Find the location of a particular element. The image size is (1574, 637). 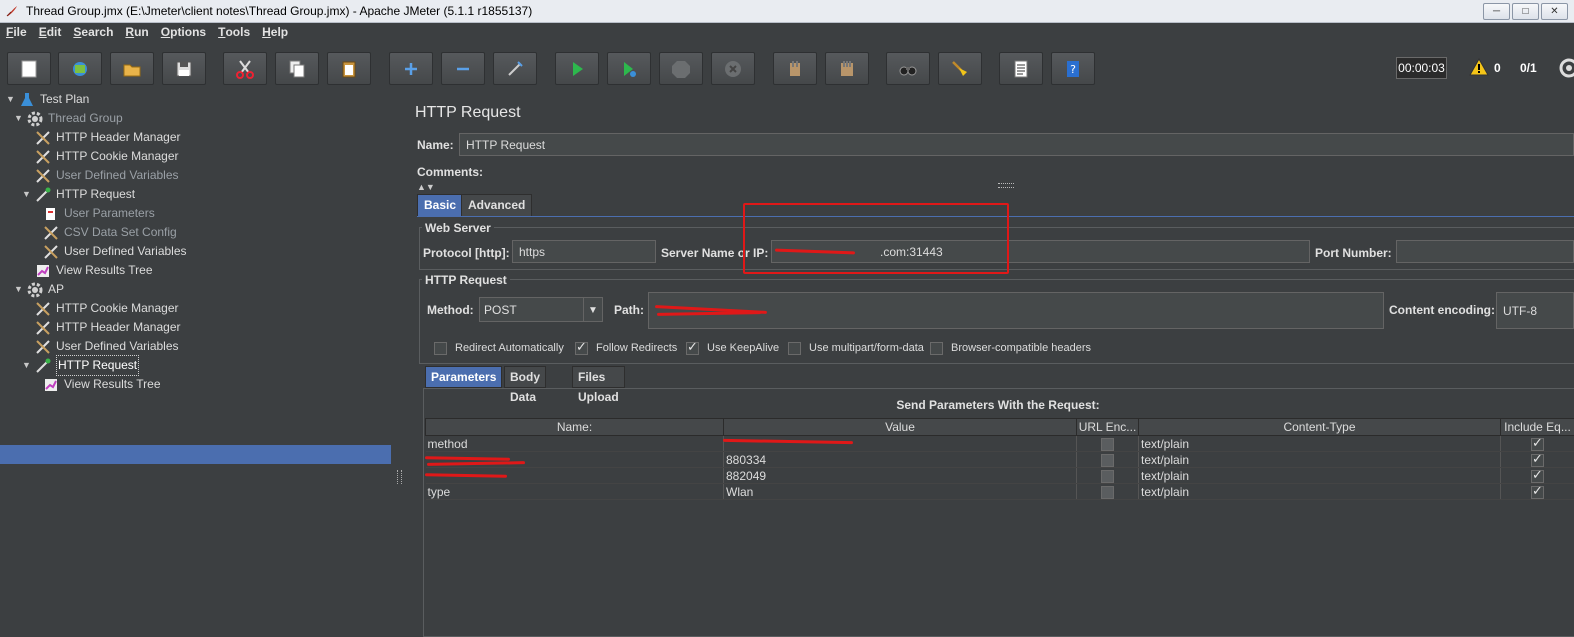

table-row: 882049 text/plain is located at coordinates (1000, 476).